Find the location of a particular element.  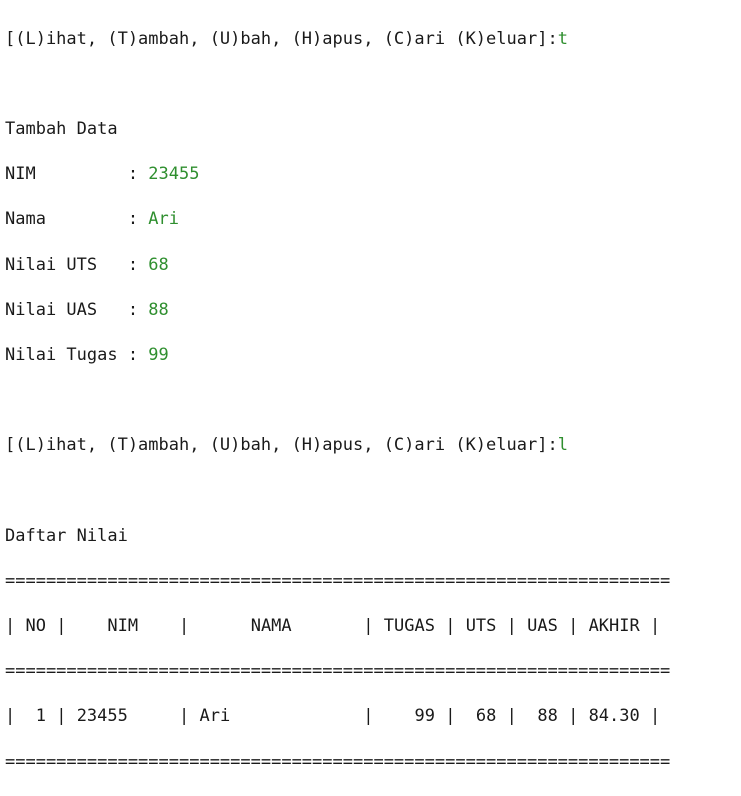

field-line-nama: Nama : Ari is located at coordinates (373, 219).